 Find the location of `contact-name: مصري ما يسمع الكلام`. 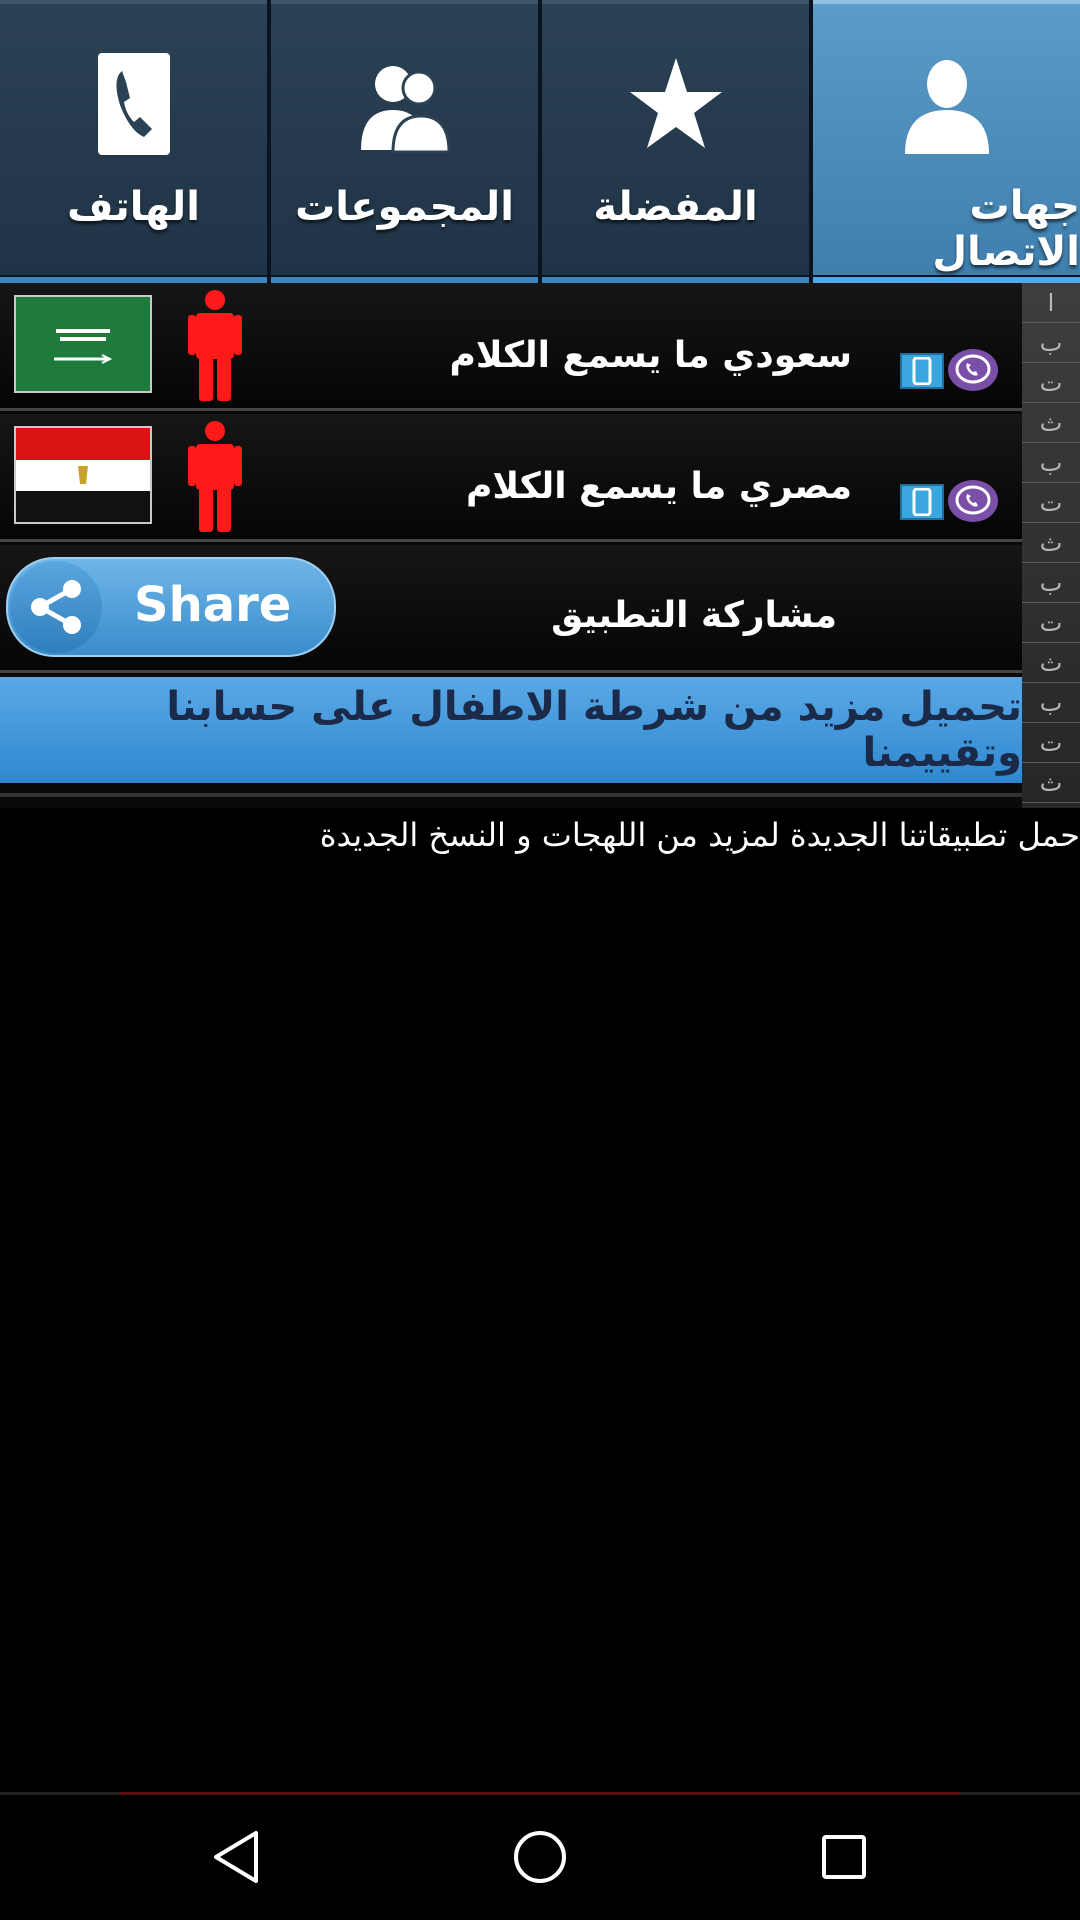

contact-name: مصري ما يسمع الكلام is located at coordinates (659, 486).